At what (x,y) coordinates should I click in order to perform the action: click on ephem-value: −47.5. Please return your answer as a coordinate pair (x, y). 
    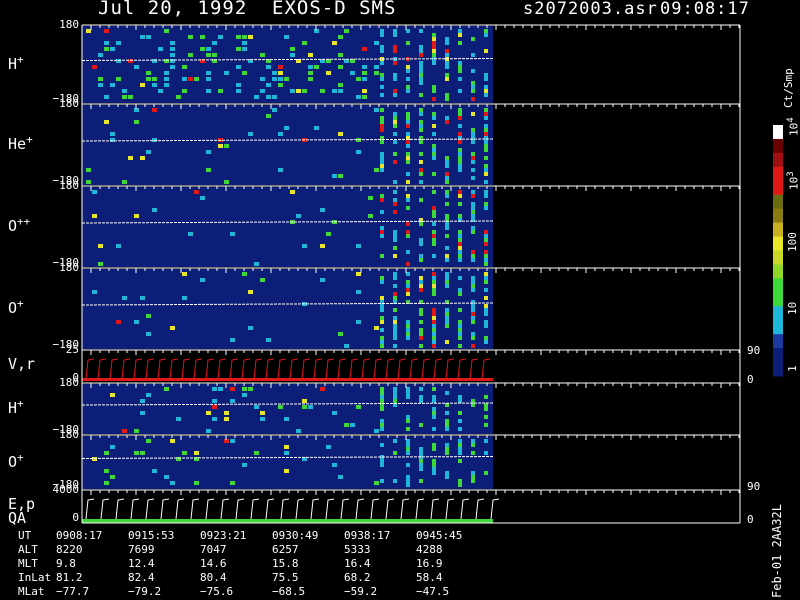
    Looking at the image, I should click on (433, 591).